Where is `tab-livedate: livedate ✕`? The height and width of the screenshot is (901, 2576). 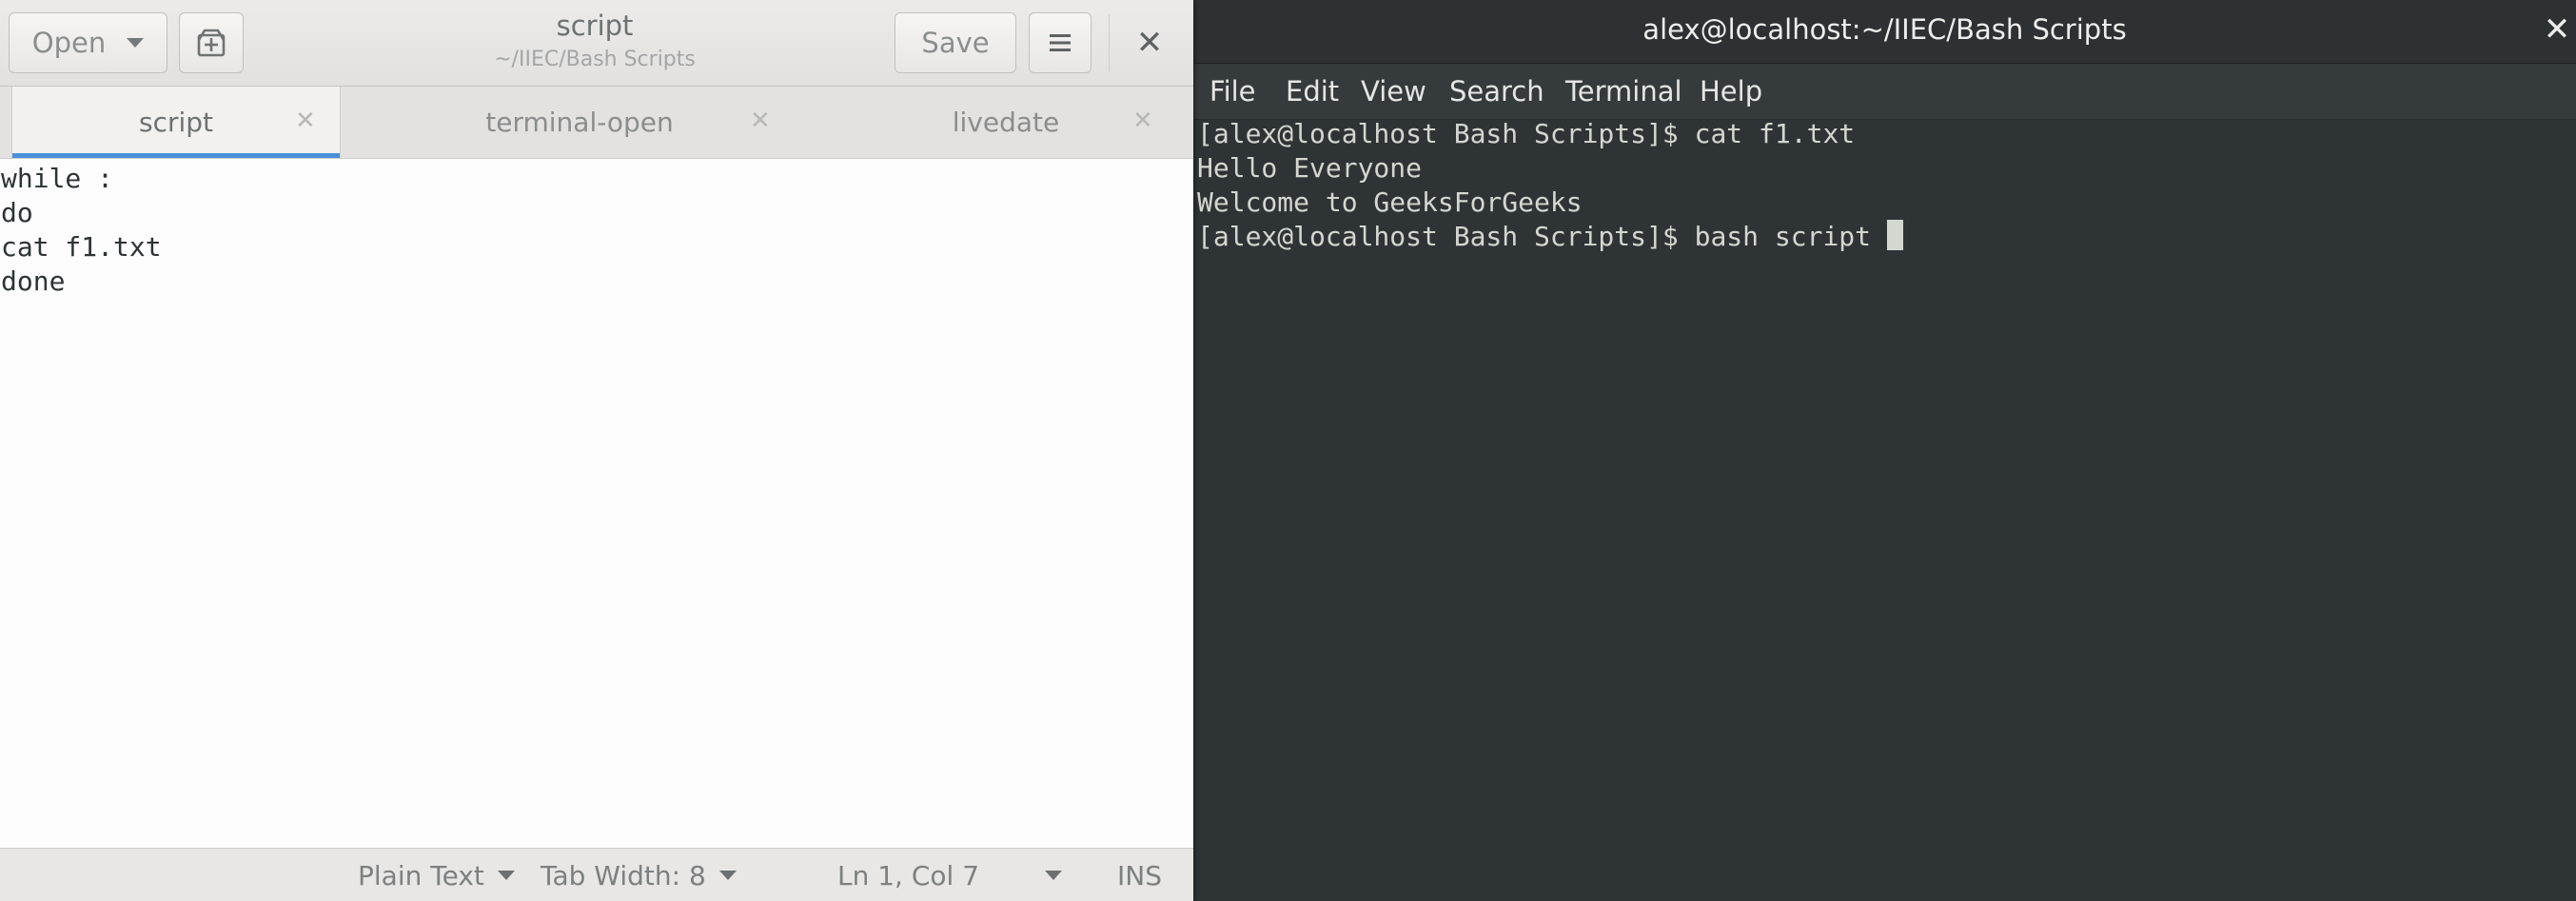 tab-livedate: livedate ✕ is located at coordinates (1005, 122).